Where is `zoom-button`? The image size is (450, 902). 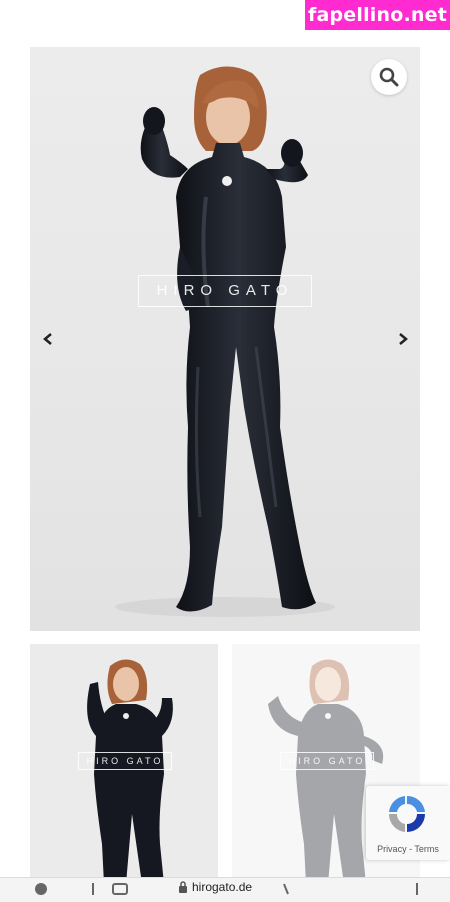 zoom-button is located at coordinates (389, 77).